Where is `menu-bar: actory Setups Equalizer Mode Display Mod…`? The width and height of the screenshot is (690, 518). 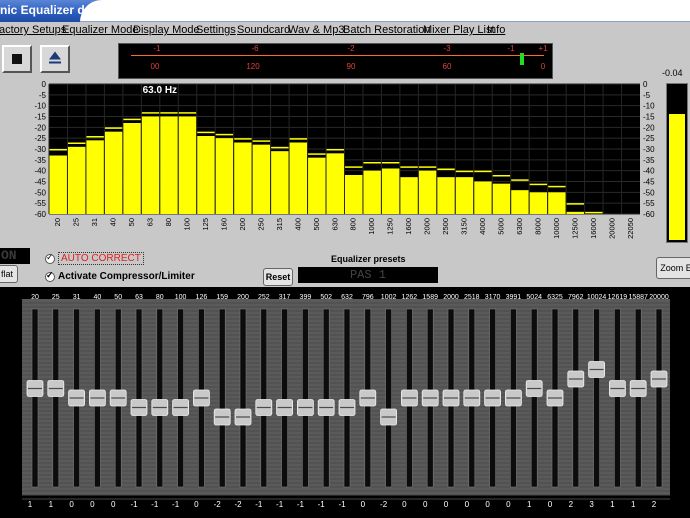 menu-bar: actory Setups Equalizer Mode Display Mod… is located at coordinates (345, 31).